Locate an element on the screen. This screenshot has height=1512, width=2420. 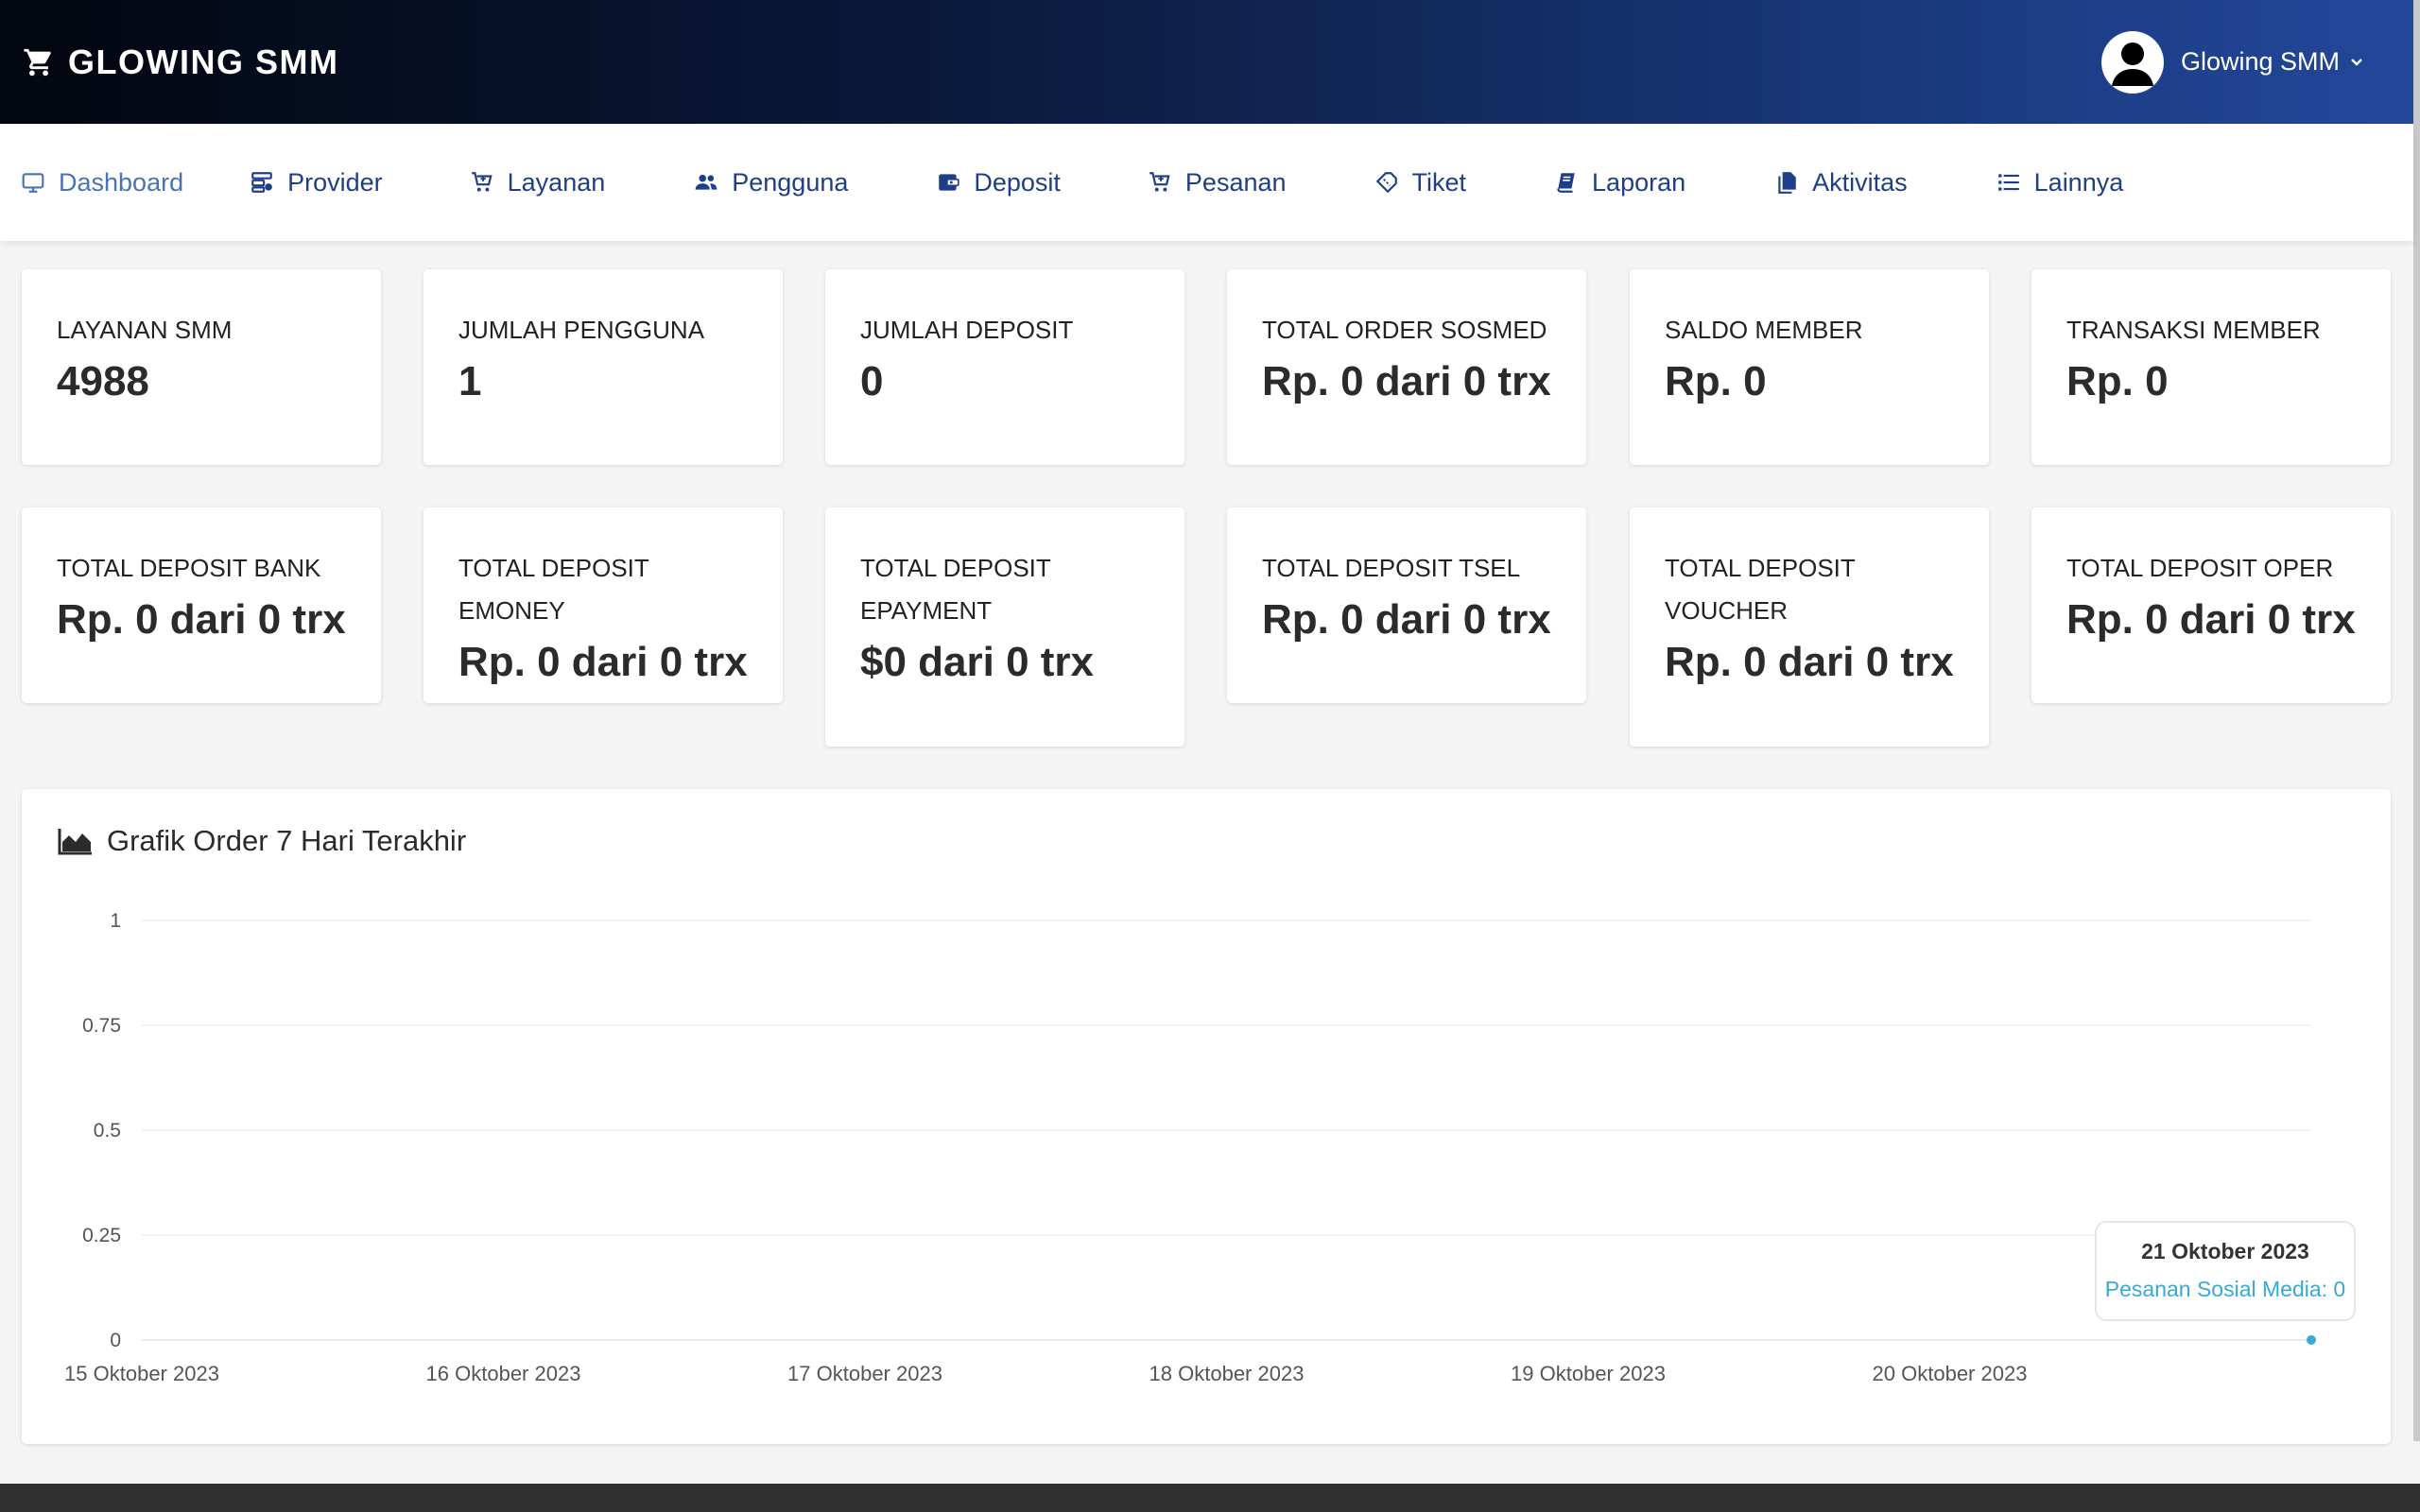
stat-card-deposit-bank: TOTAL DEPOSIT BANK Rp. 0 dari 0 trx is located at coordinates (201, 605).